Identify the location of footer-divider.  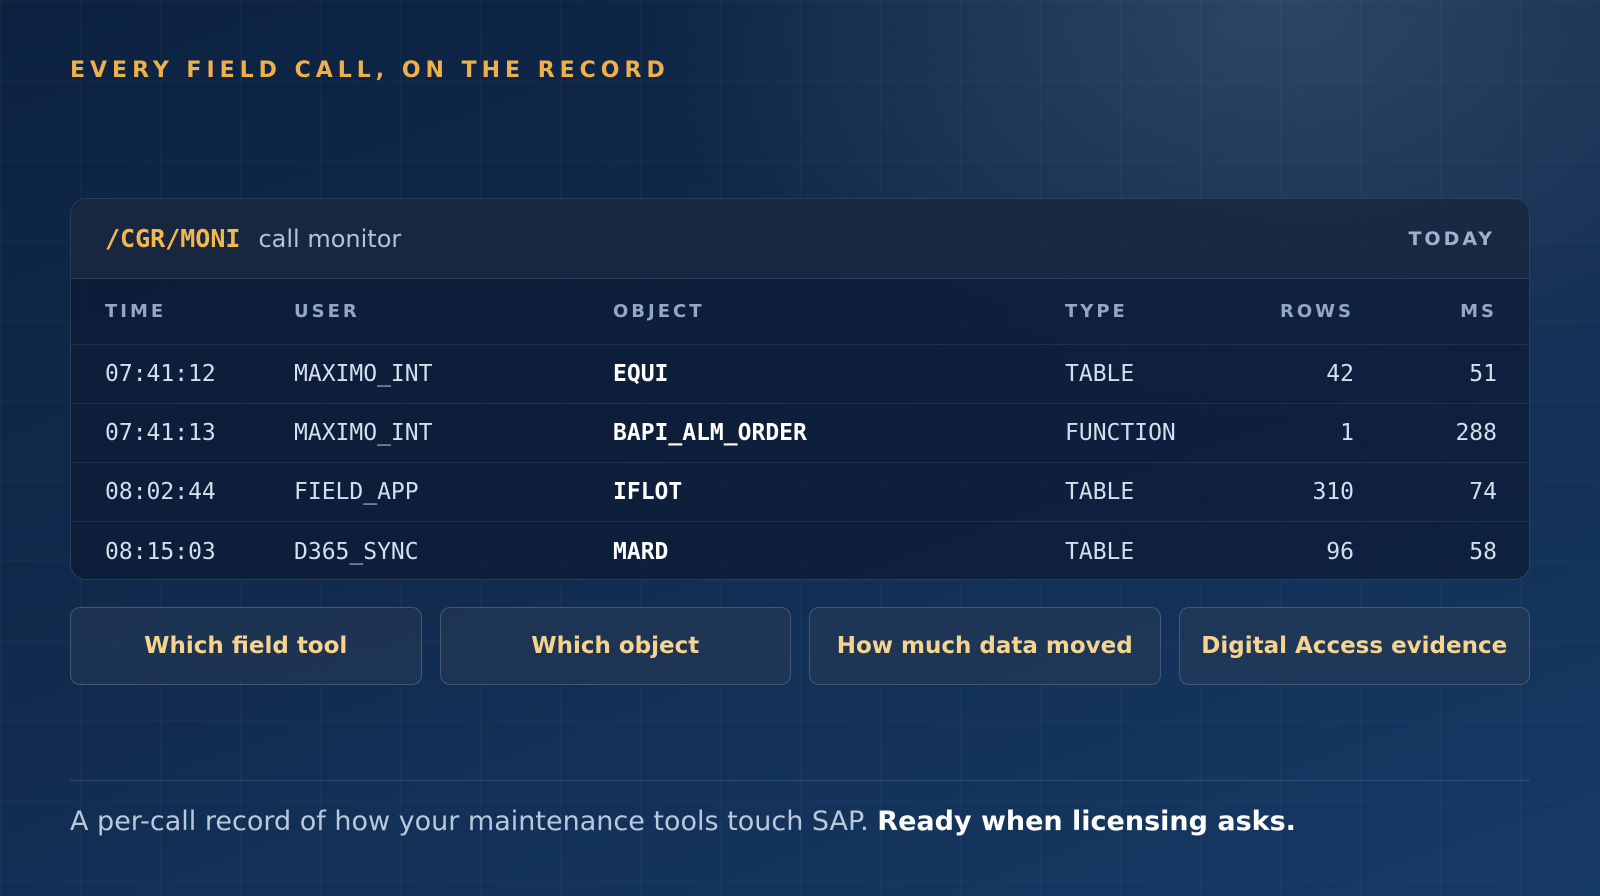
(800, 780).